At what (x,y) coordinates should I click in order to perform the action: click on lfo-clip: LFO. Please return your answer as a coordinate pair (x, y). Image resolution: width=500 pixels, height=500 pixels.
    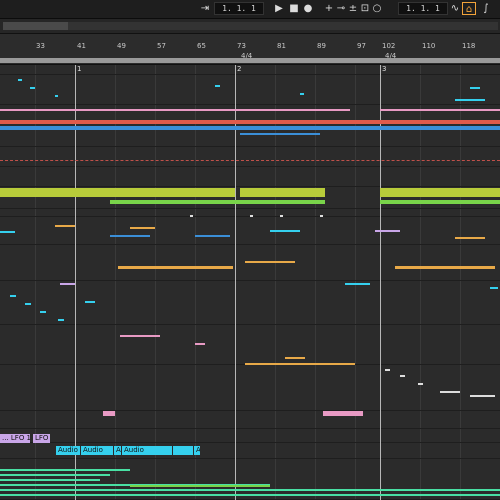
    Looking at the image, I should click on (41, 438).